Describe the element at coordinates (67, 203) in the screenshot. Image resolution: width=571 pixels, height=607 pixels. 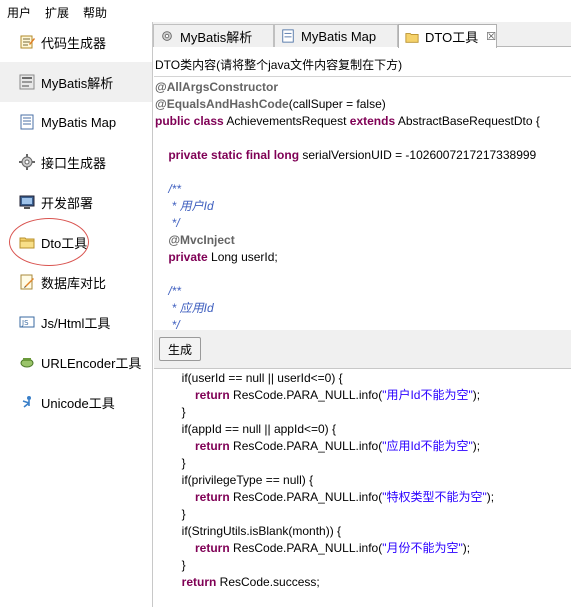
I see `sidebar-item-label: 开发部署` at that location.